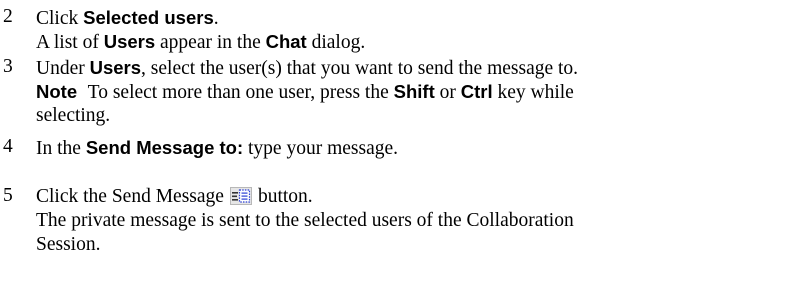  Describe the element at coordinates (8, 146) in the screenshot. I see `step-number: 4` at that location.